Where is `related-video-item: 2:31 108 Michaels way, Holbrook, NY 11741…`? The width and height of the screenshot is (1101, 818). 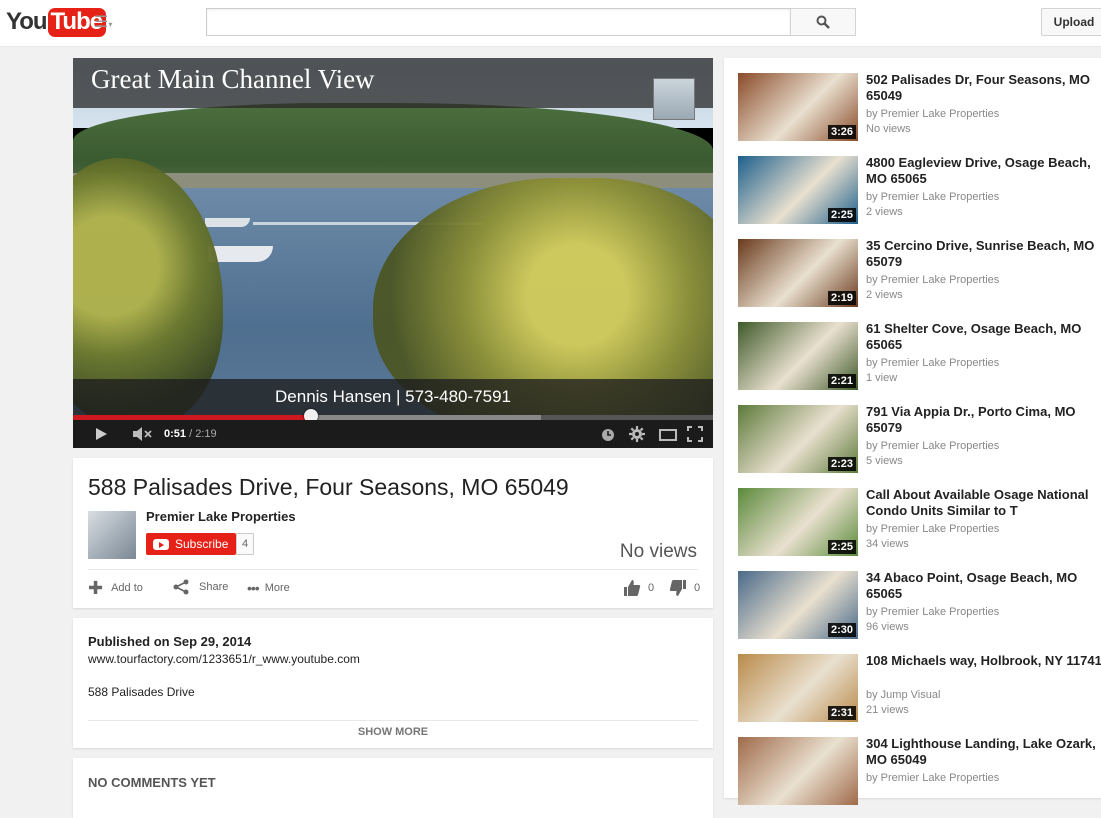
related-video-item: 2:31 108 Michaels way, Holbrook, NY 11741… is located at coordinates (919, 688).